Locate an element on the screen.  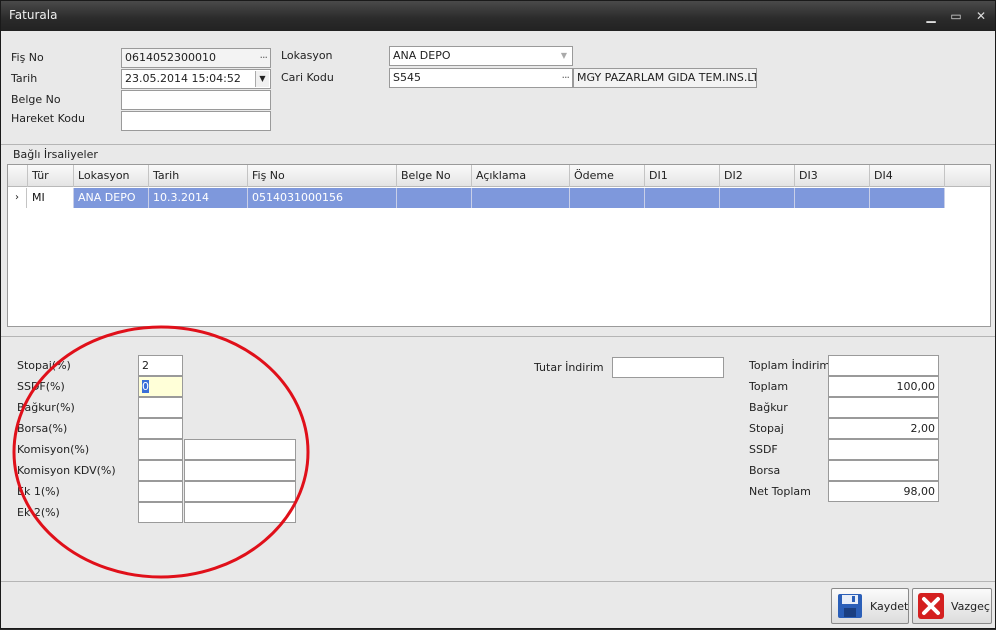
lokasyon-dropdown-icon: ▼ is located at coordinates (564, 56).